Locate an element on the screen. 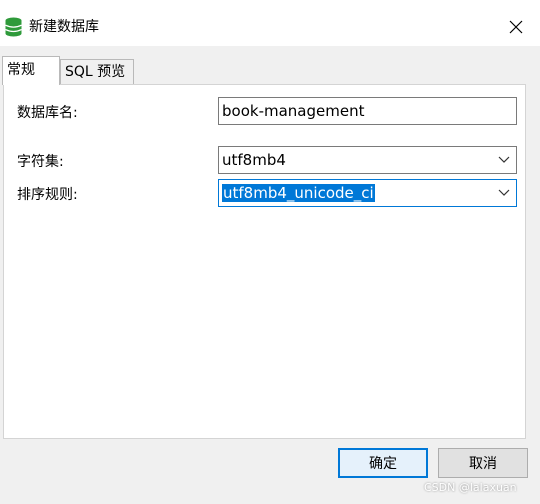 The image size is (540, 504). collation-select: utf8mb4_unicode_ci is located at coordinates (367, 193).